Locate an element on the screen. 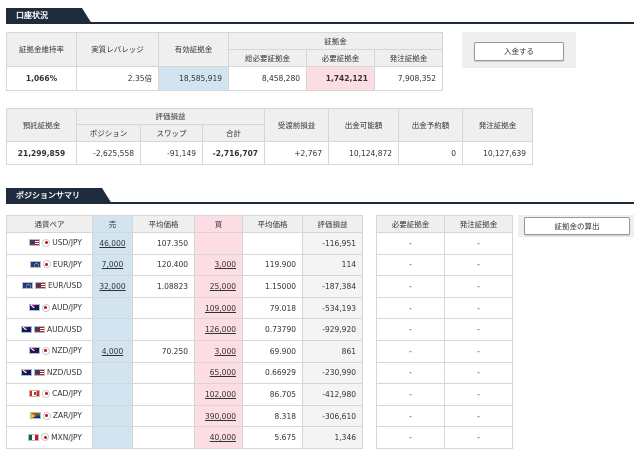 Image resolution: width=640 pixels, height=457 pixels. buy-amount: 102,000 is located at coordinates (218, 394).